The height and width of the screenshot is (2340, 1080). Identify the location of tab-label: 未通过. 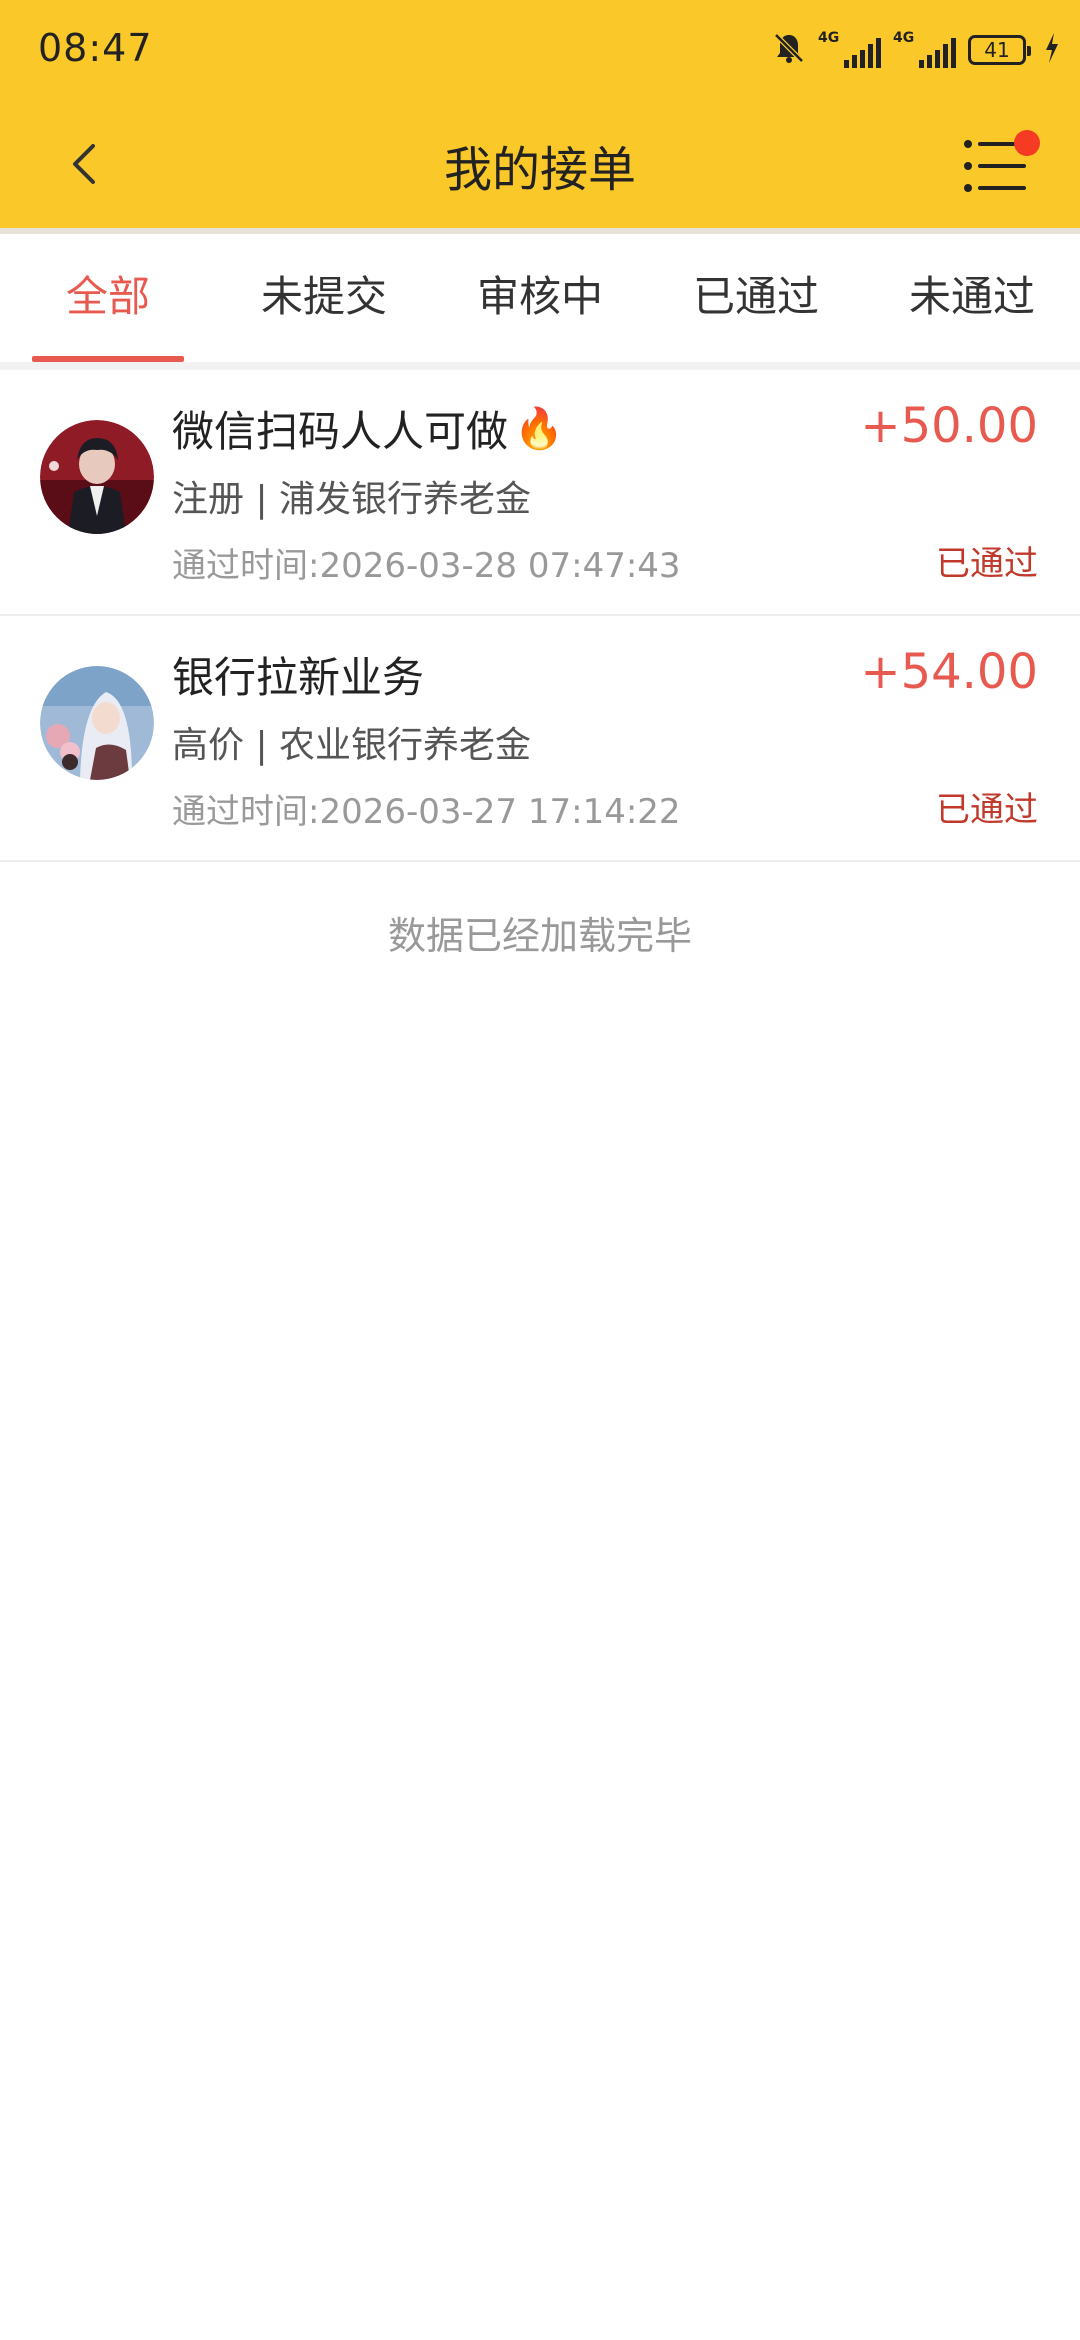
(971, 296).